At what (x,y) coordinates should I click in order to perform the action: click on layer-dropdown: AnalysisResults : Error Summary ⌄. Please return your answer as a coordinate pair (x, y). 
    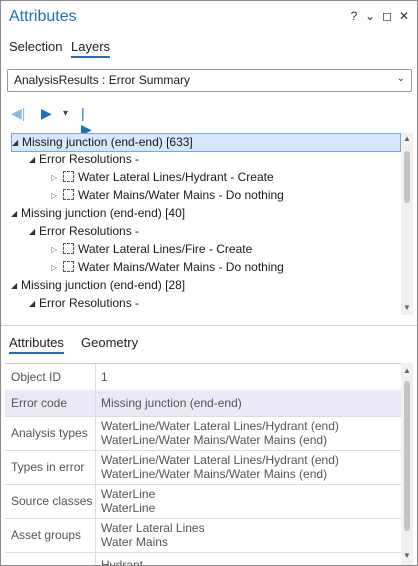
    Looking at the image, I should click on (209, 80).